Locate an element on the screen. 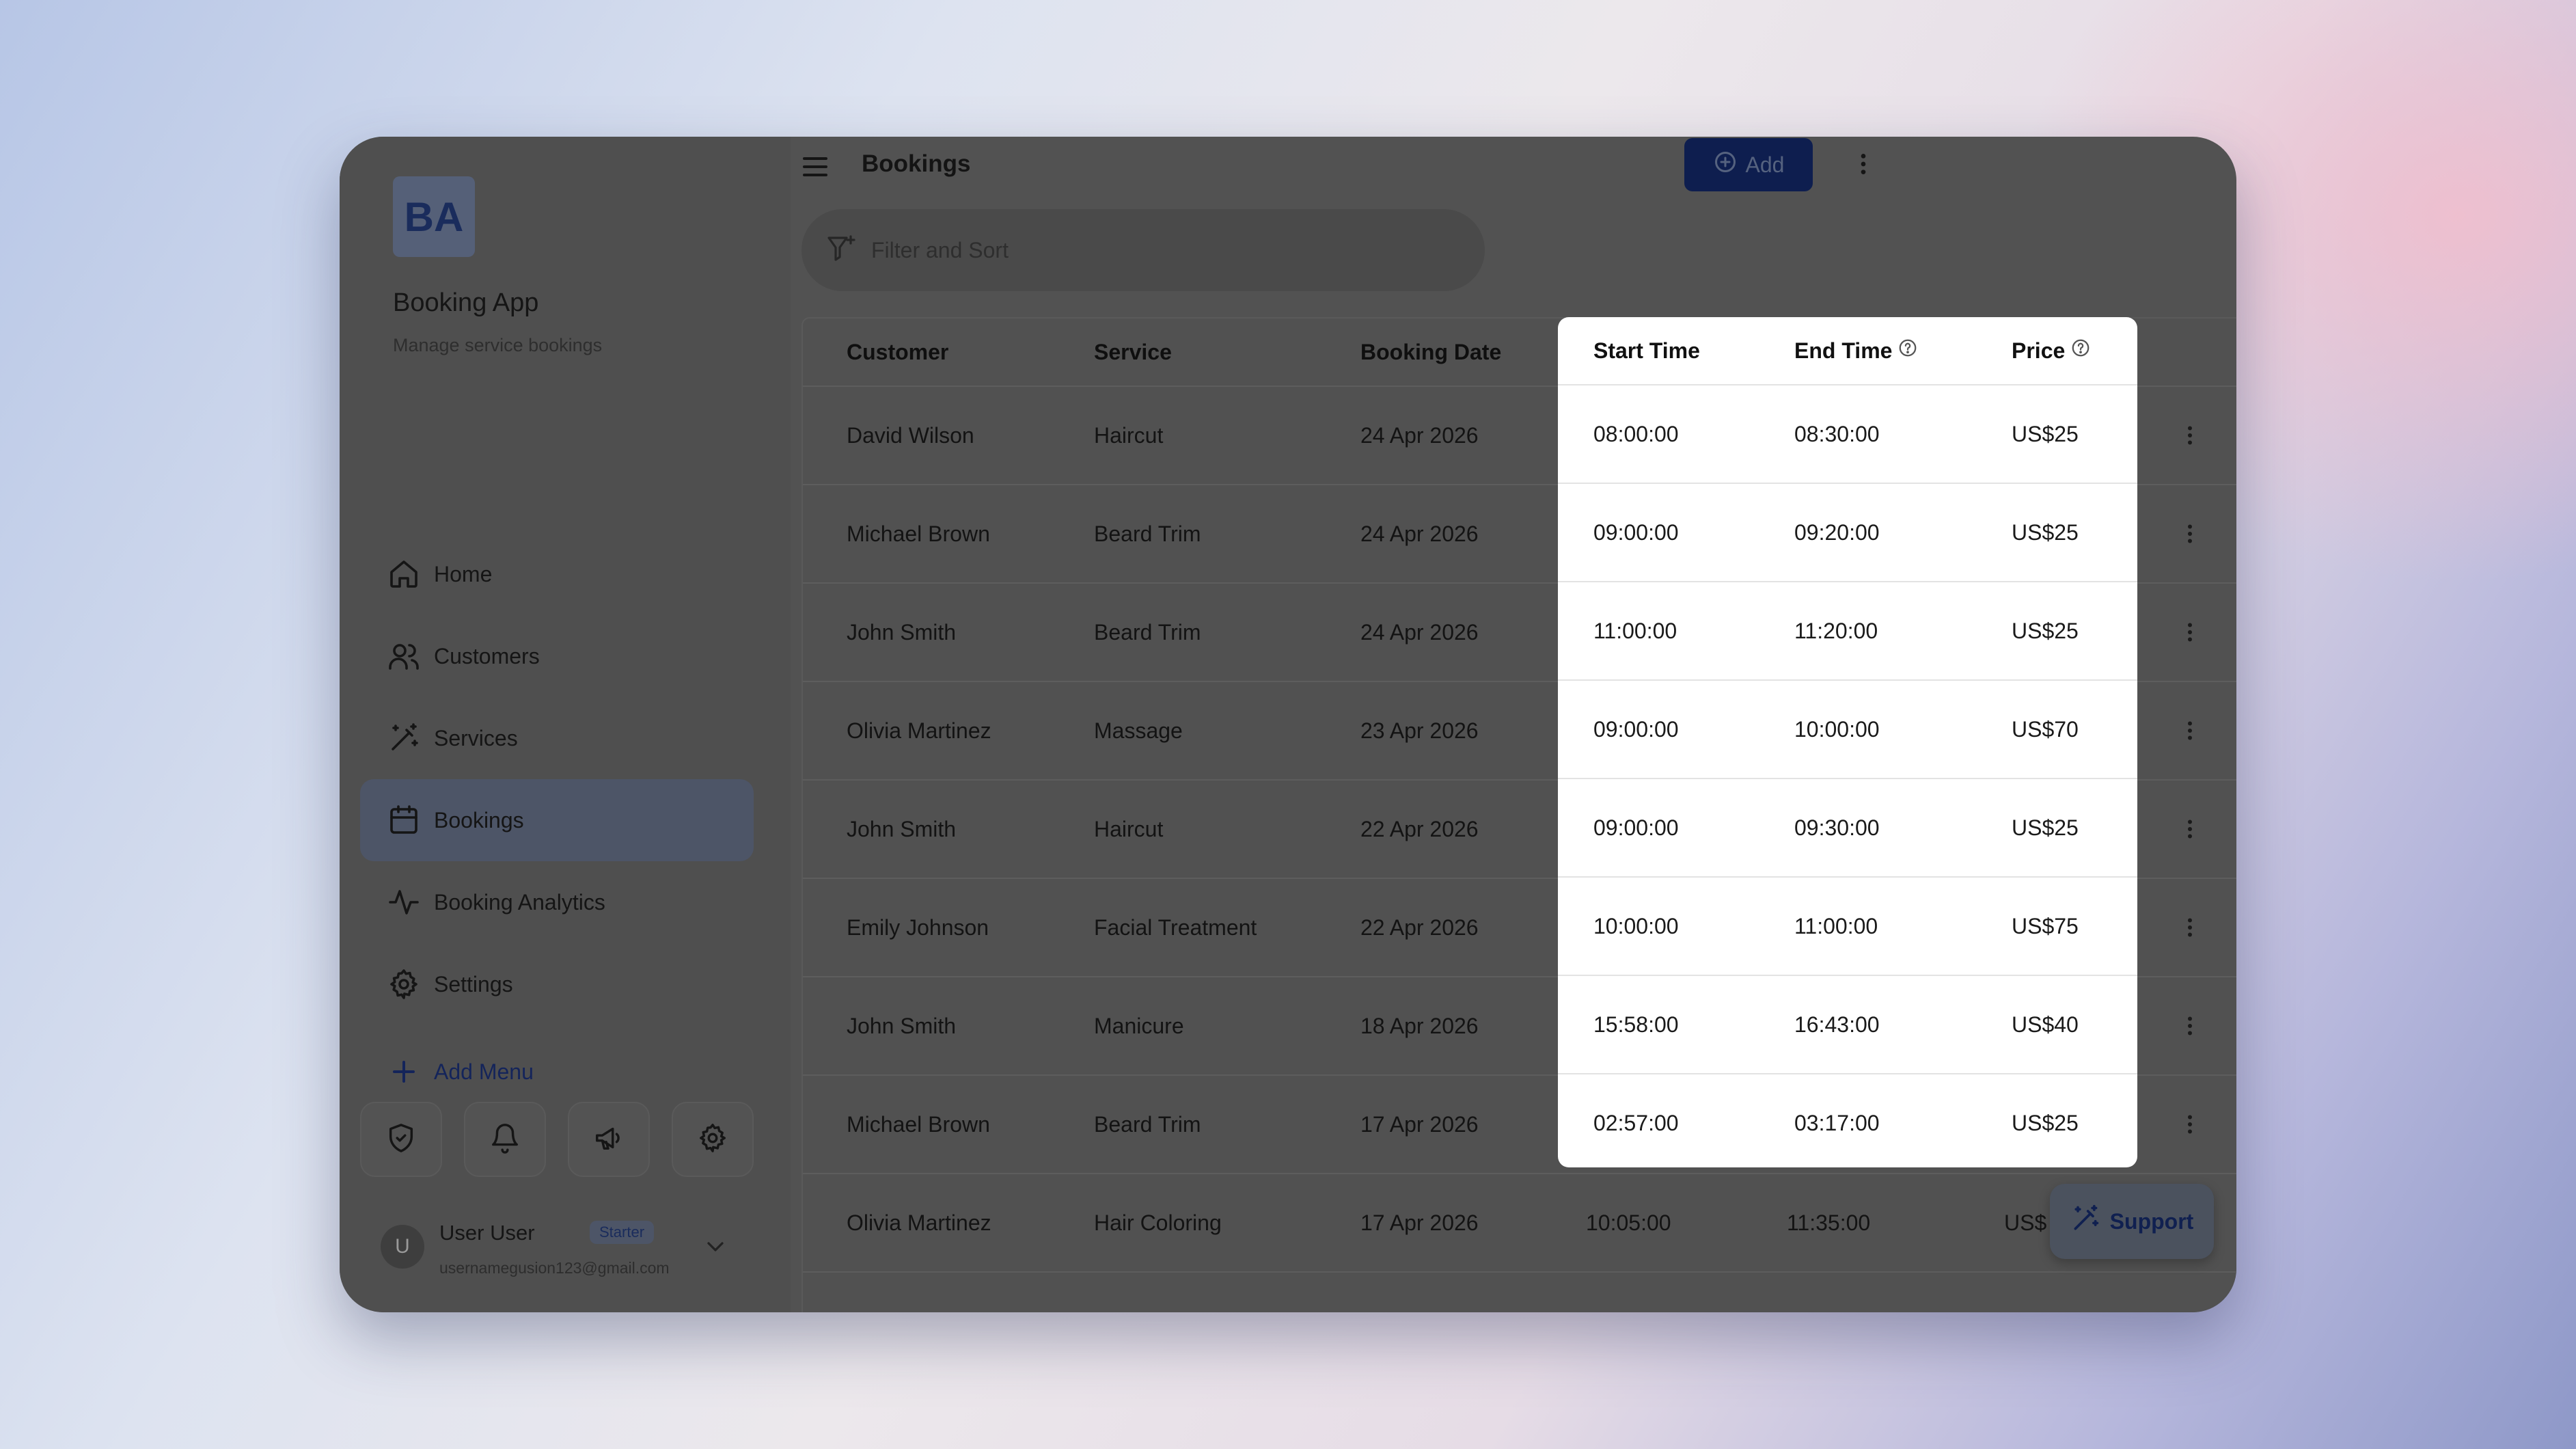 The image size is (2576, 1449). table-row: 10:00:00 11:00:00 US$75 is located at coordinates (1847, 927).